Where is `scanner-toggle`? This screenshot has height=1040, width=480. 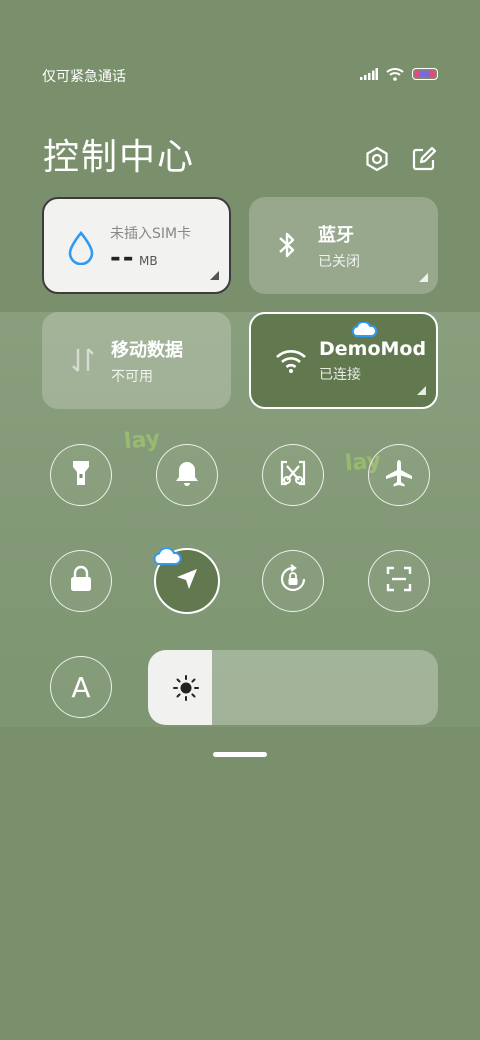
scanner-toggle is located at coordinates (399, 581).